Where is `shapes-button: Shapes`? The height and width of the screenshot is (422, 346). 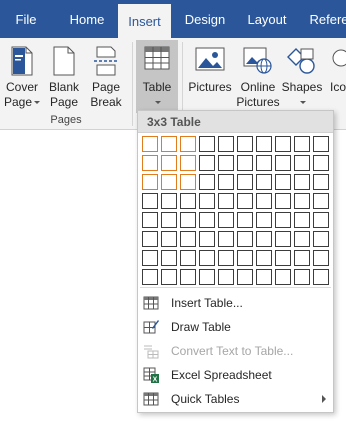 shapes-button: Shapes is located at coordinates (302, 76).